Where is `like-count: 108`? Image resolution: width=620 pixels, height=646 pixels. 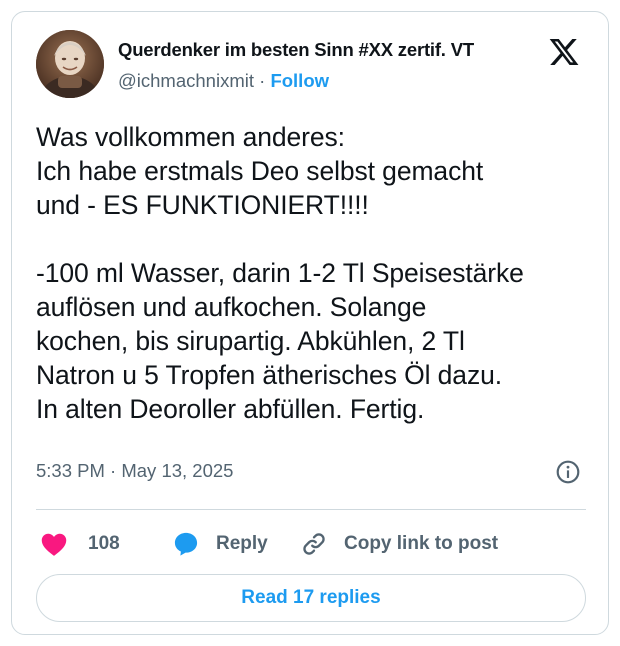
like-count: 108 is located at coordinates (104, 543).